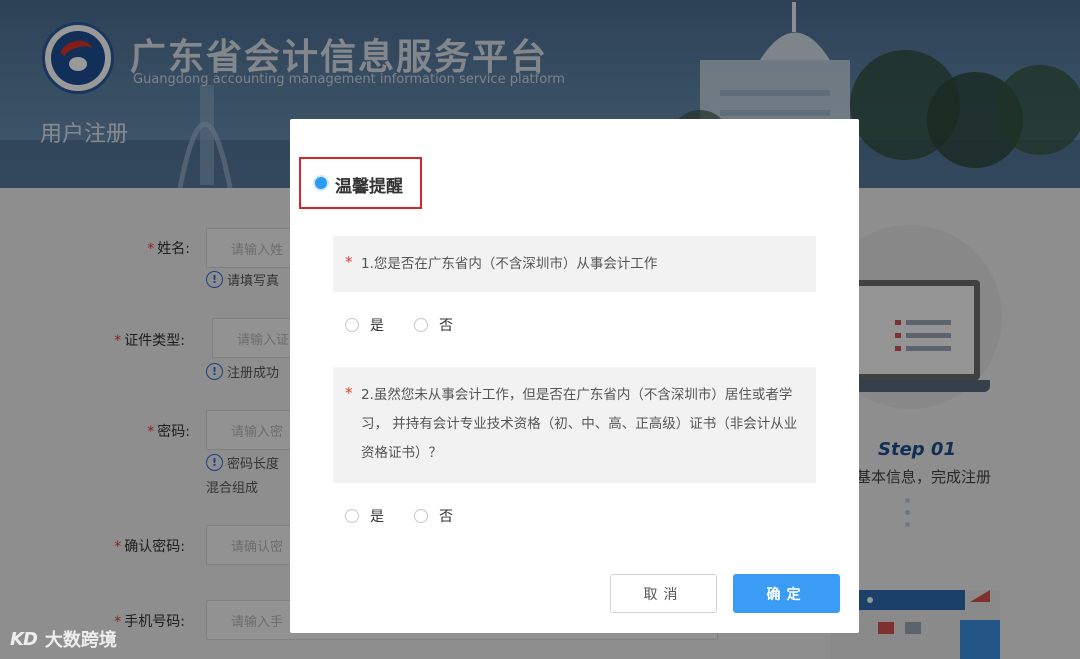  Describe the element at coordinates (433, 325) in the screenshot. I see `question-1-no-radio: 否` at that location.